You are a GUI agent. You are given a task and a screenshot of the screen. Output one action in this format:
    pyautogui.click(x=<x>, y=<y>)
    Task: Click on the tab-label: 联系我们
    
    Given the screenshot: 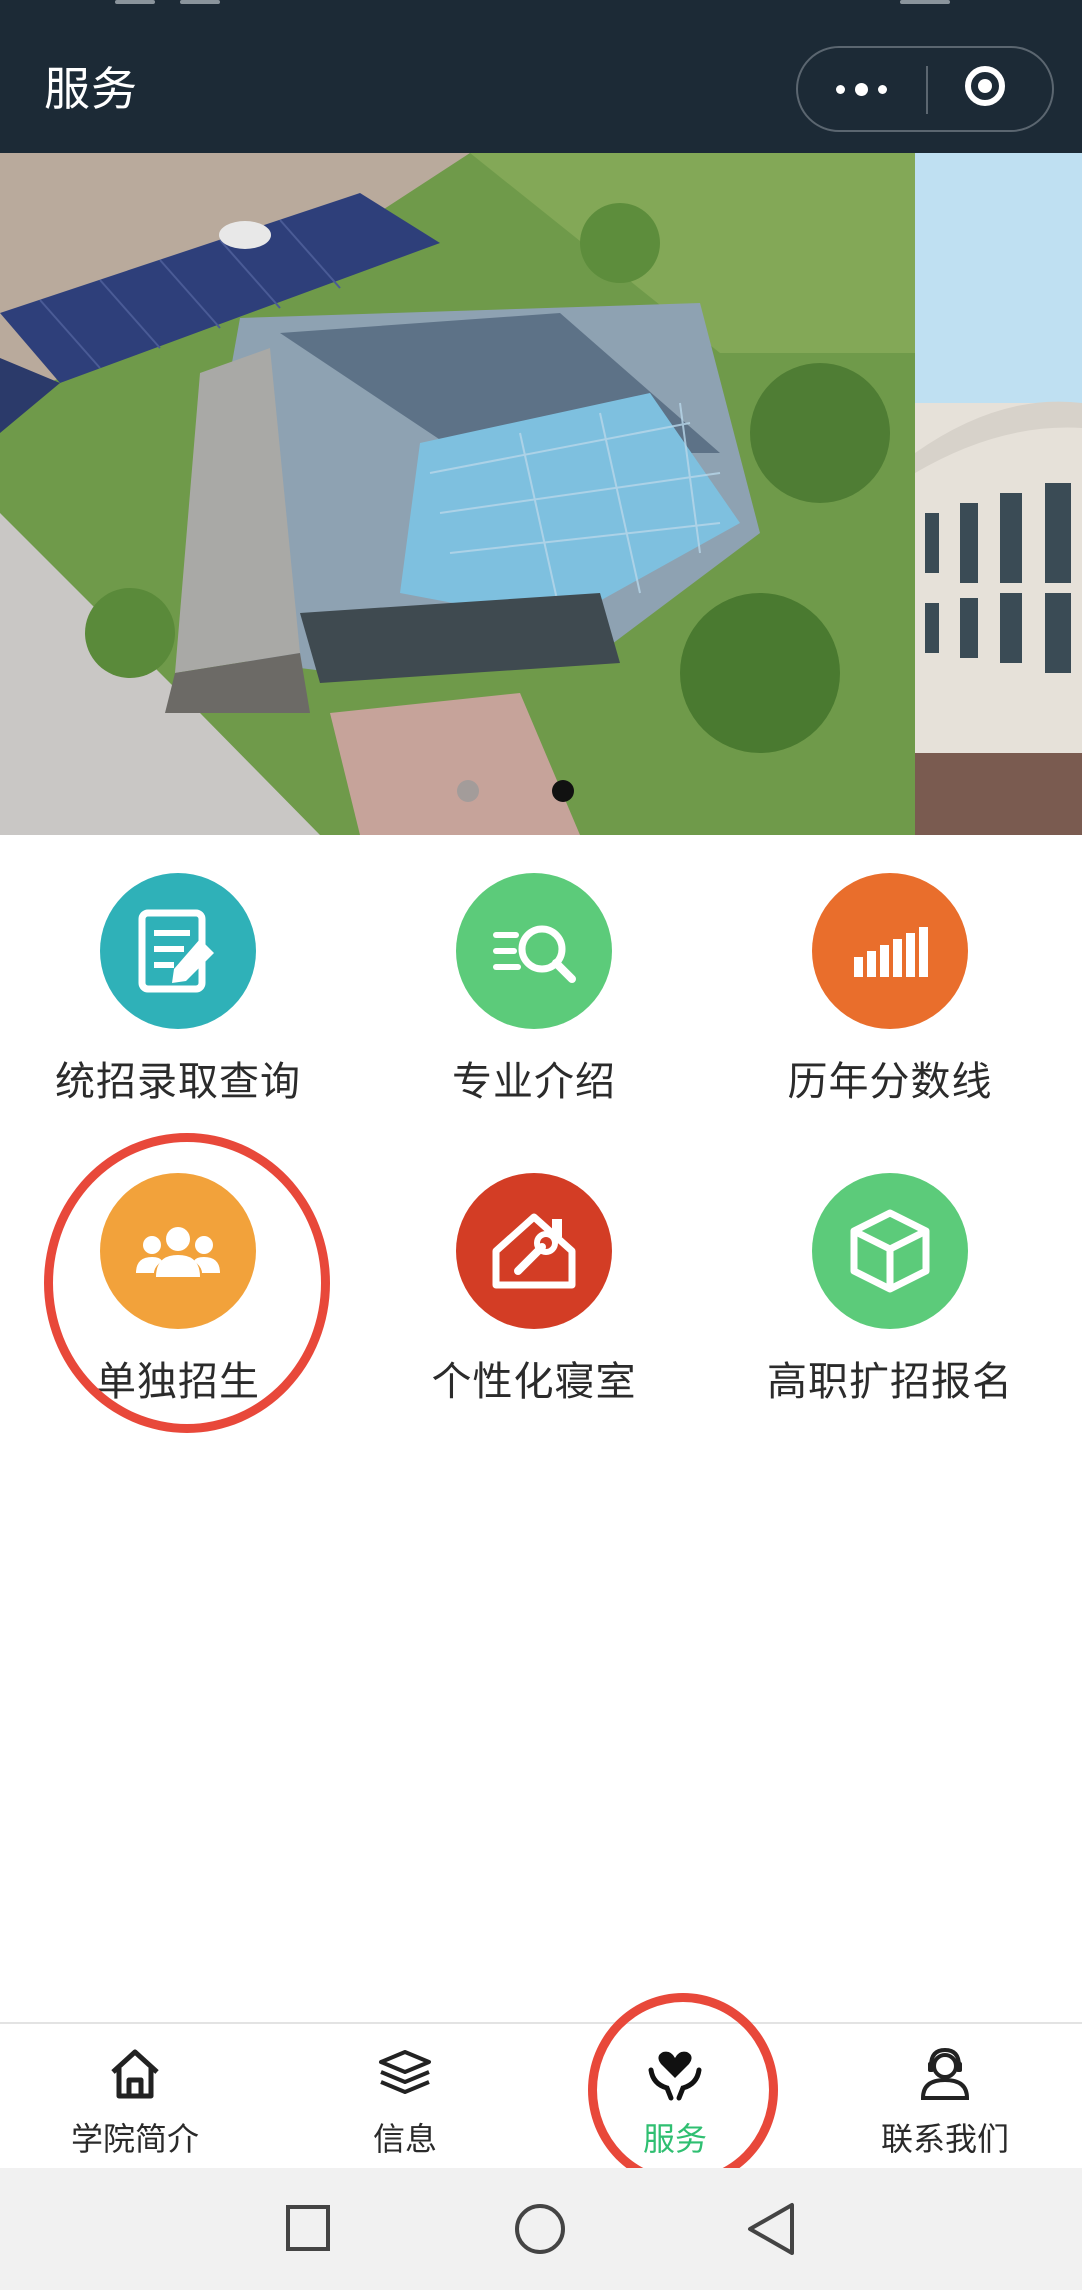 What is the action you would take?
    pyautogui.click(x=944, y=2139)
    